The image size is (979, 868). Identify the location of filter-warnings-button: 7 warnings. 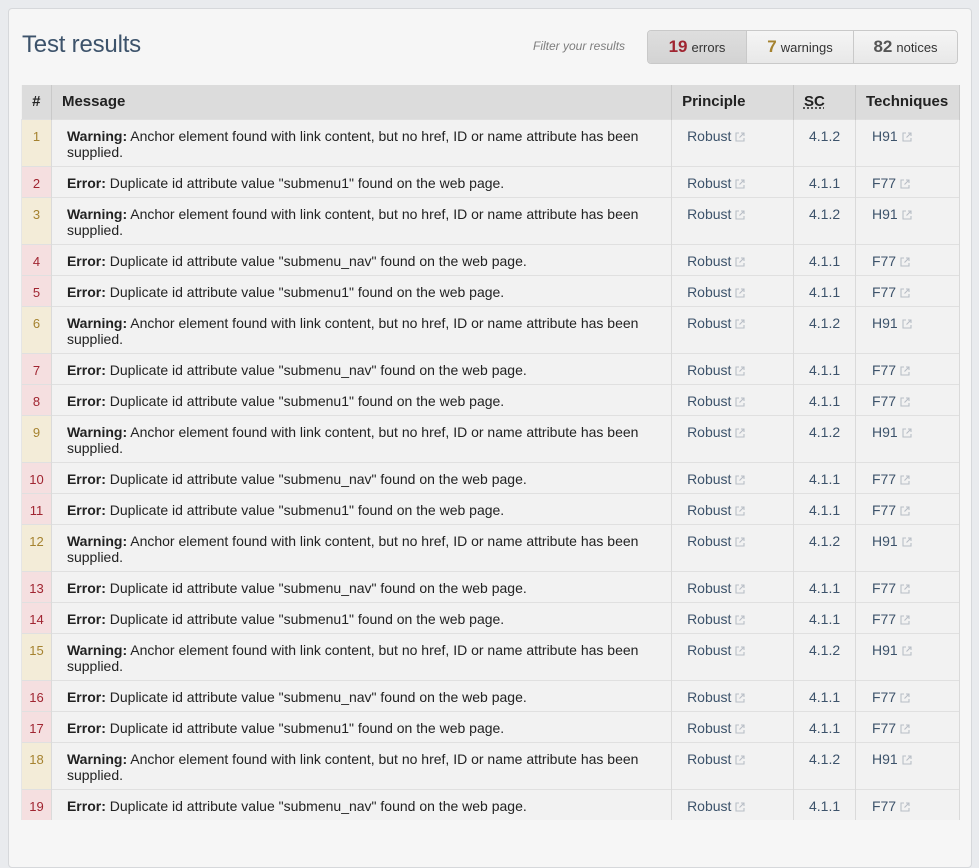
(799, 47).